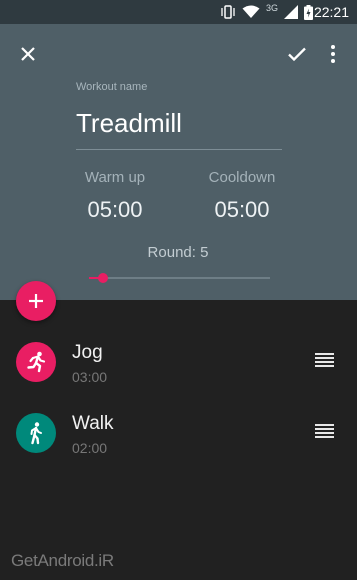 The width and height of the screenshot is (357, 580). Describe the element at coordinates (103, 278) in the screenshot. I see `rounds-slider-thumb` at that location.